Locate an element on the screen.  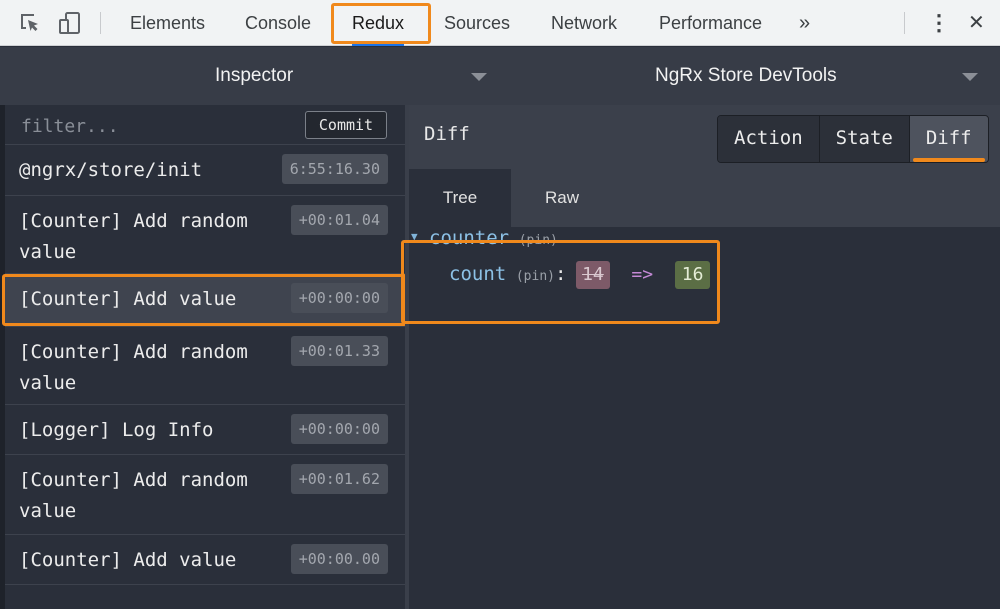
list-item: [Counter] Add value +00:00.00 is located at coordinates (205, 560).